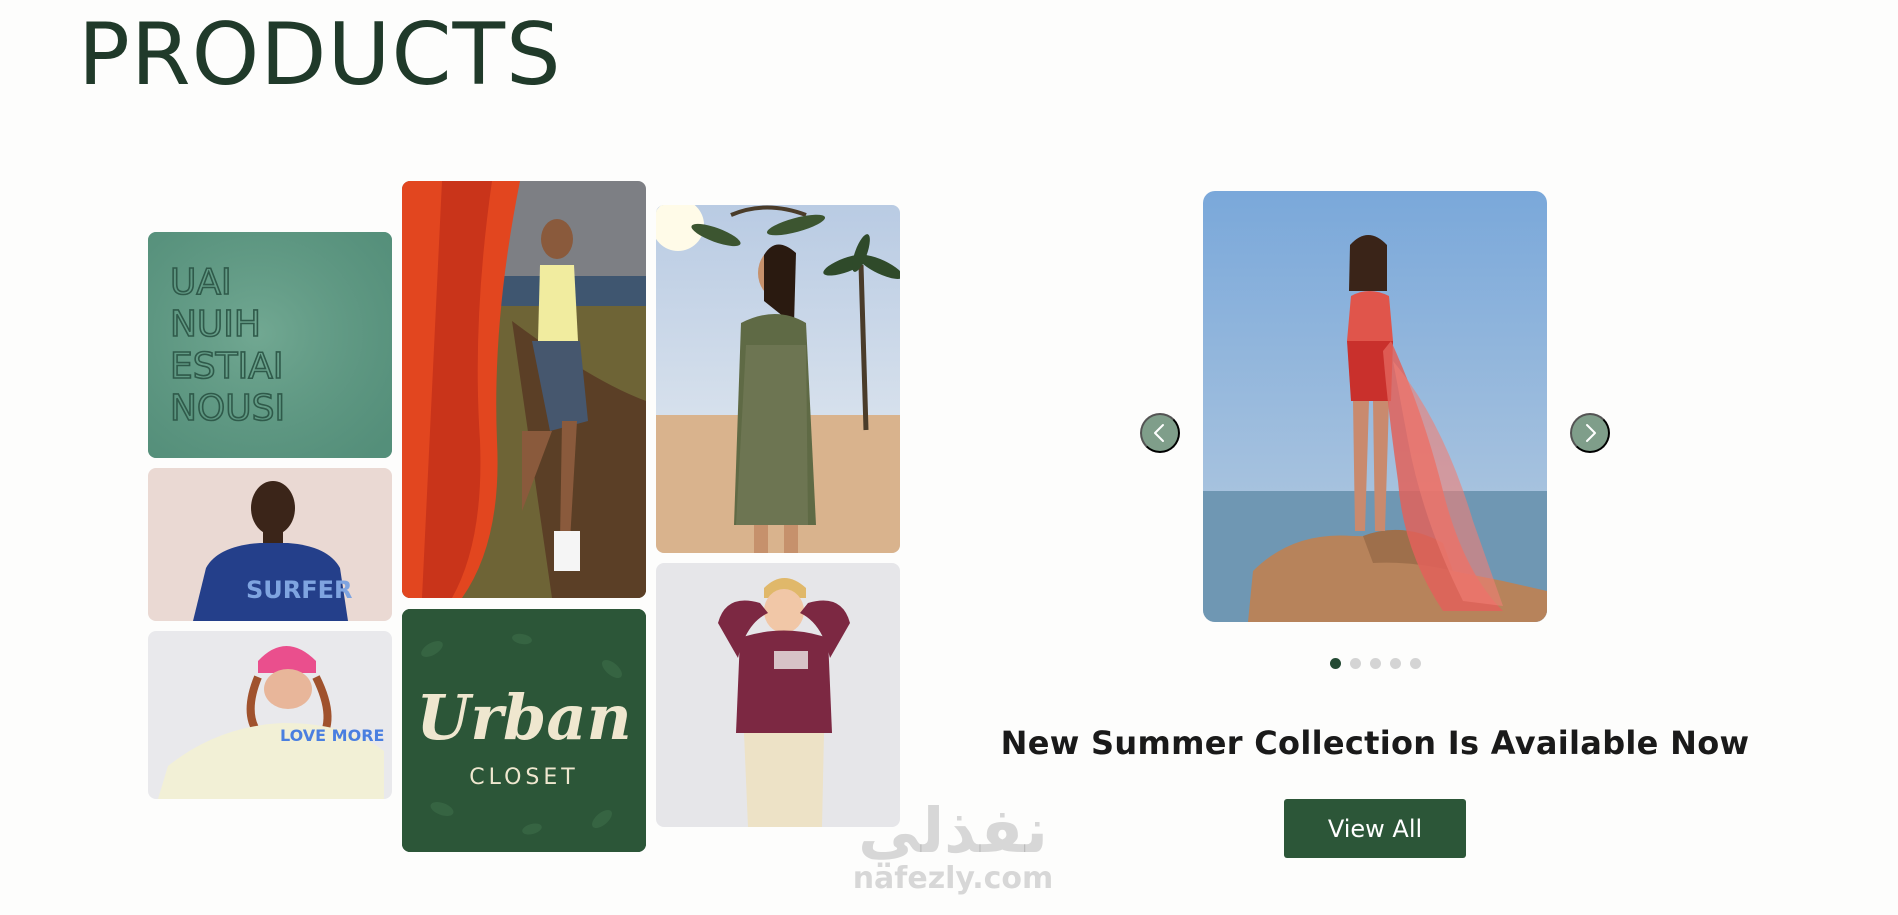 This screenshot has width=1898, height=915. What do you see at coordinates (299, 590) in the screenshot?
I see `shirt-text: SURFER` at bounding box center [299, 590].